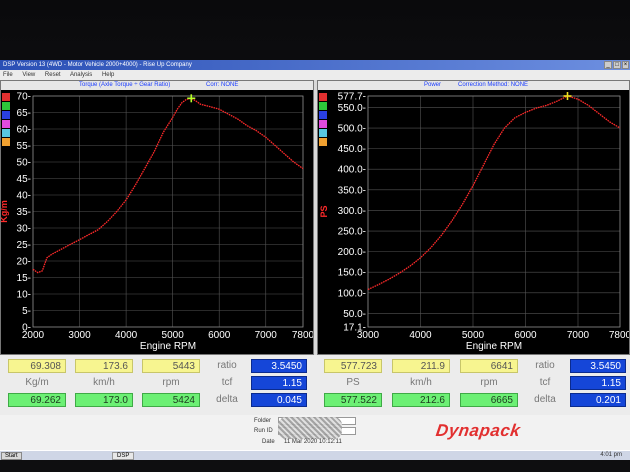 This screenshot has width=630, height=472. I want to click on power-unit-label: PS, so click(353, 382).